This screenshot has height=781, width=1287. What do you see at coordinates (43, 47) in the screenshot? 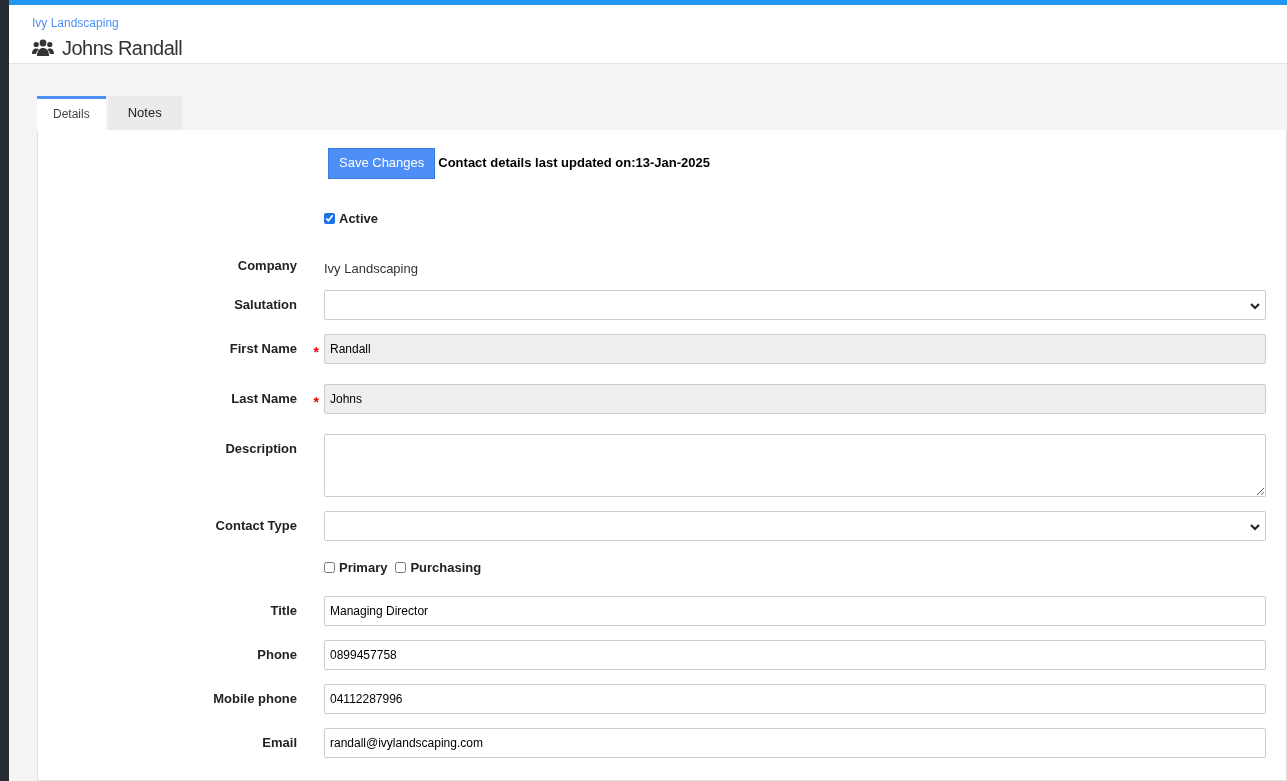
I see `users-icon` at bounding box center [43, 47].